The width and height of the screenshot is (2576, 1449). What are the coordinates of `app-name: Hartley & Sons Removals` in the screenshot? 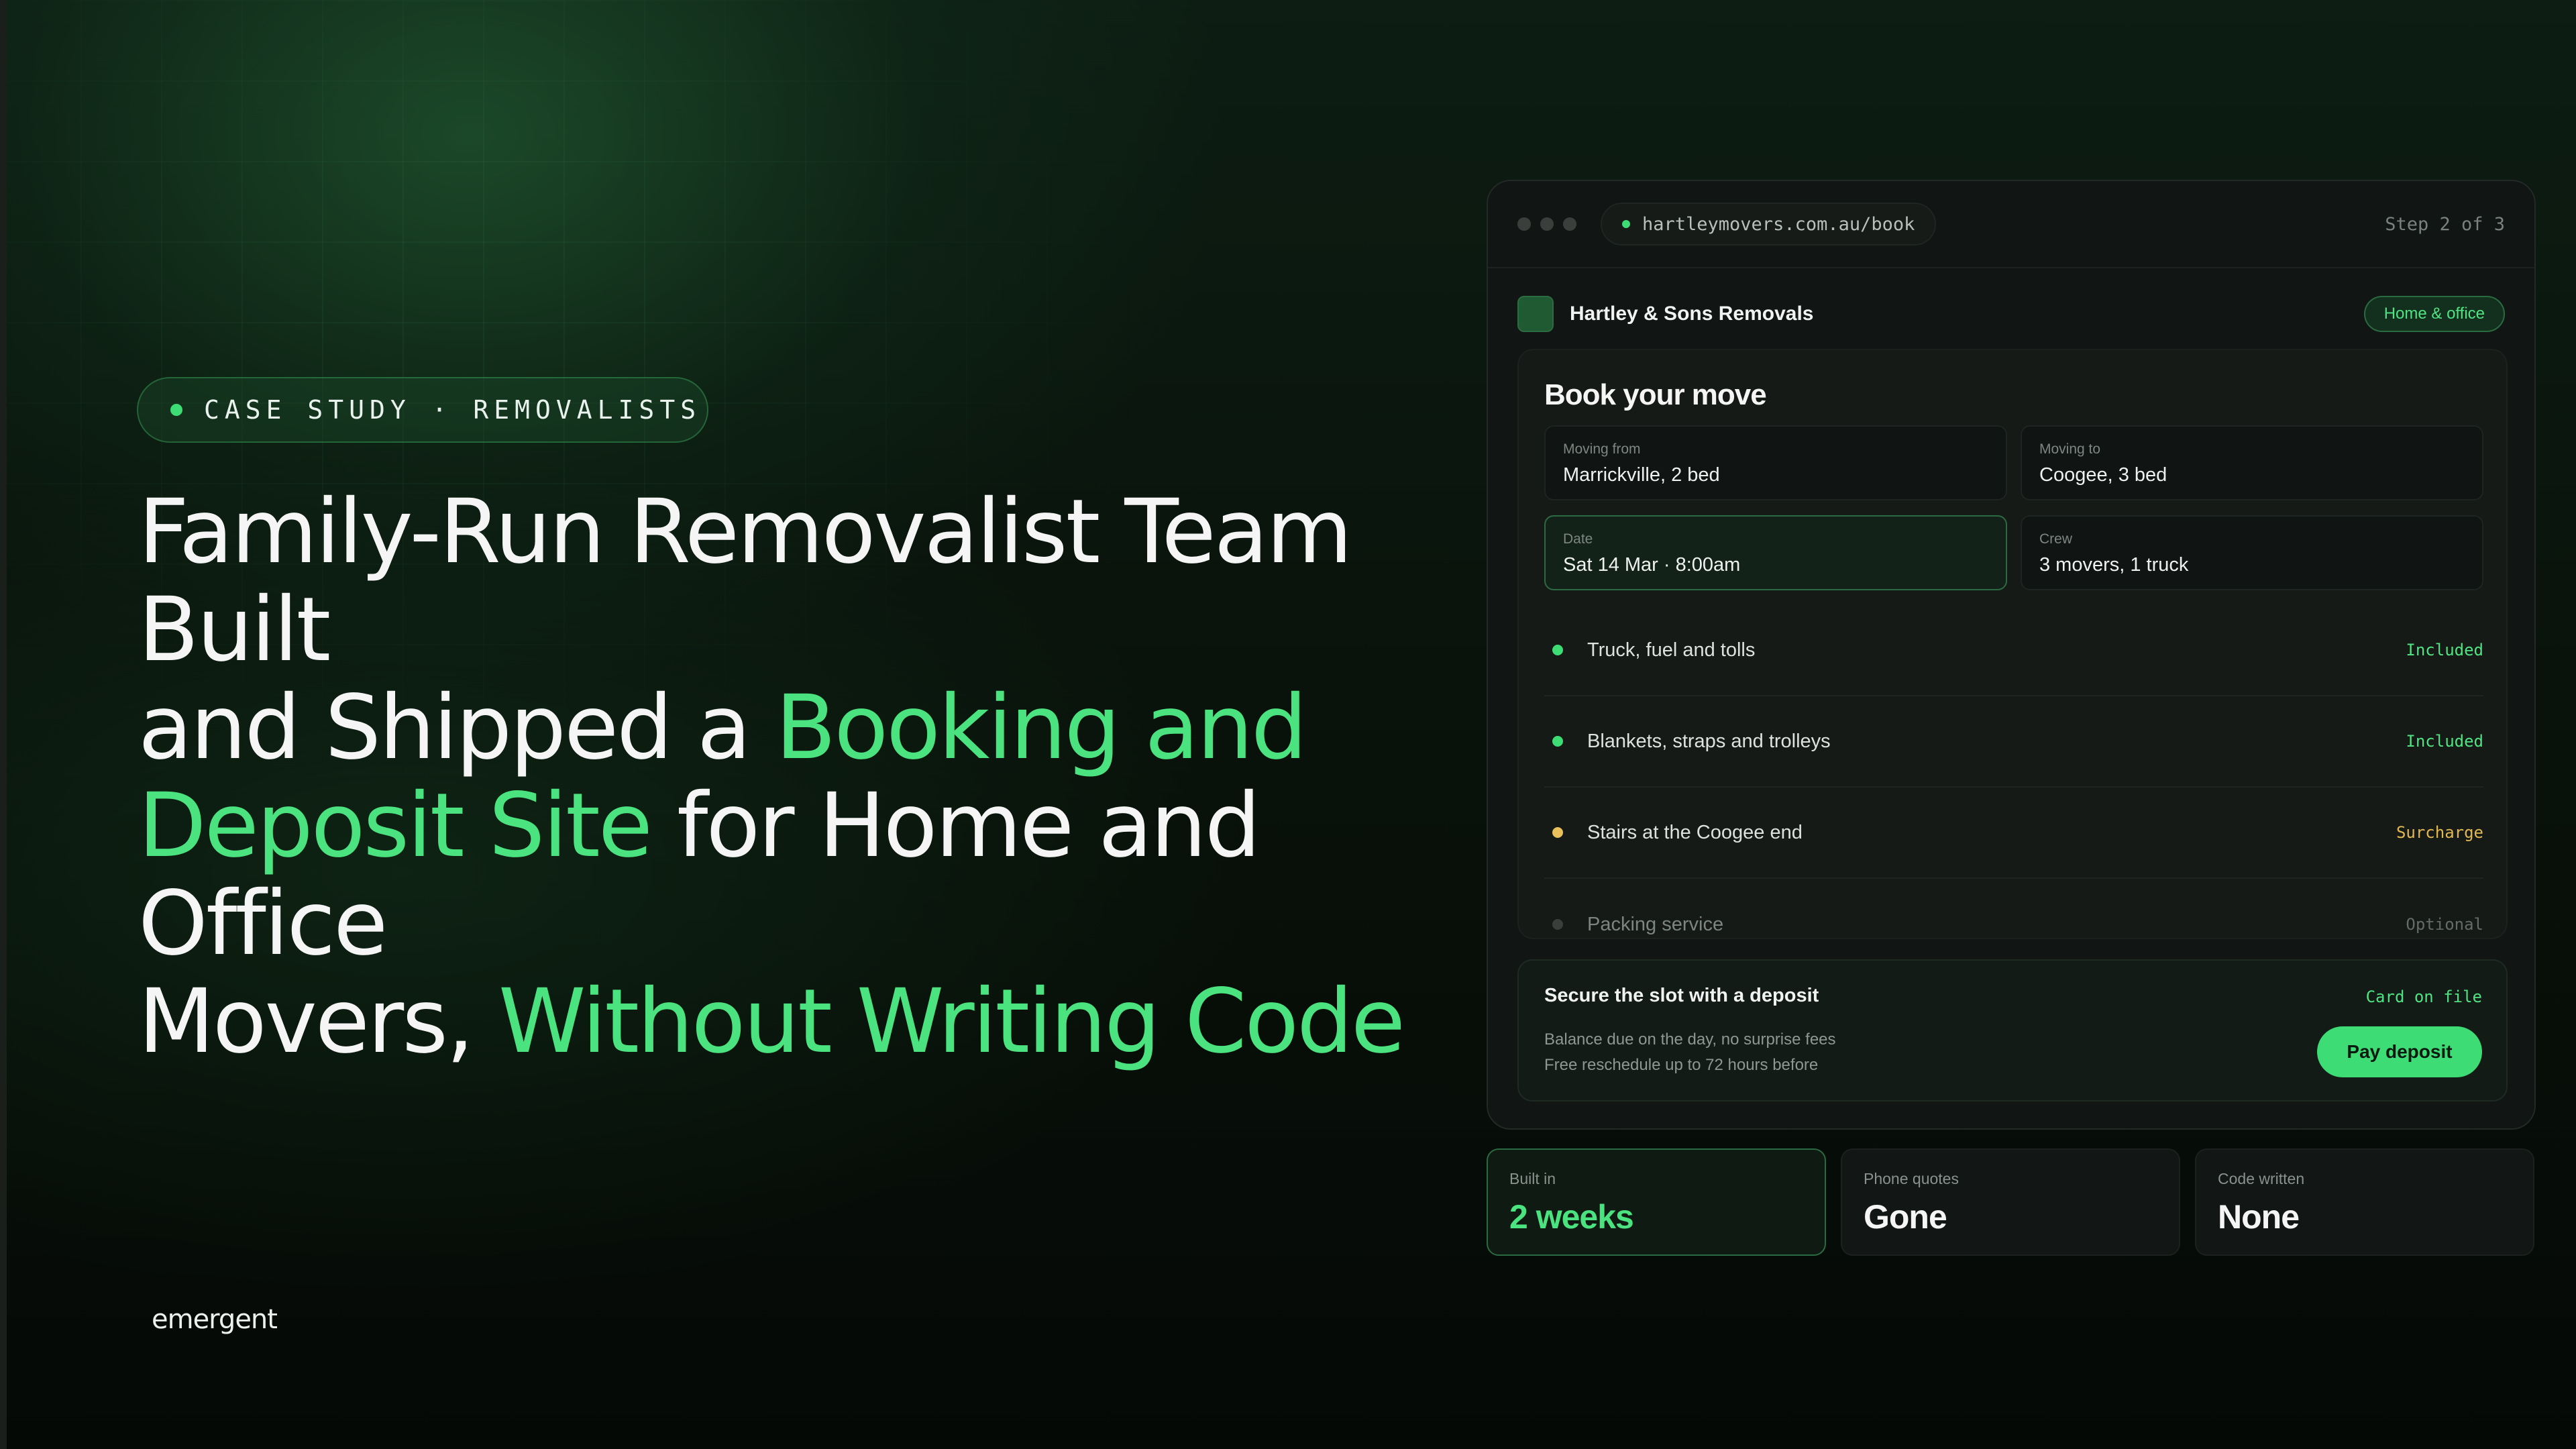 It's located at (1692, 314).